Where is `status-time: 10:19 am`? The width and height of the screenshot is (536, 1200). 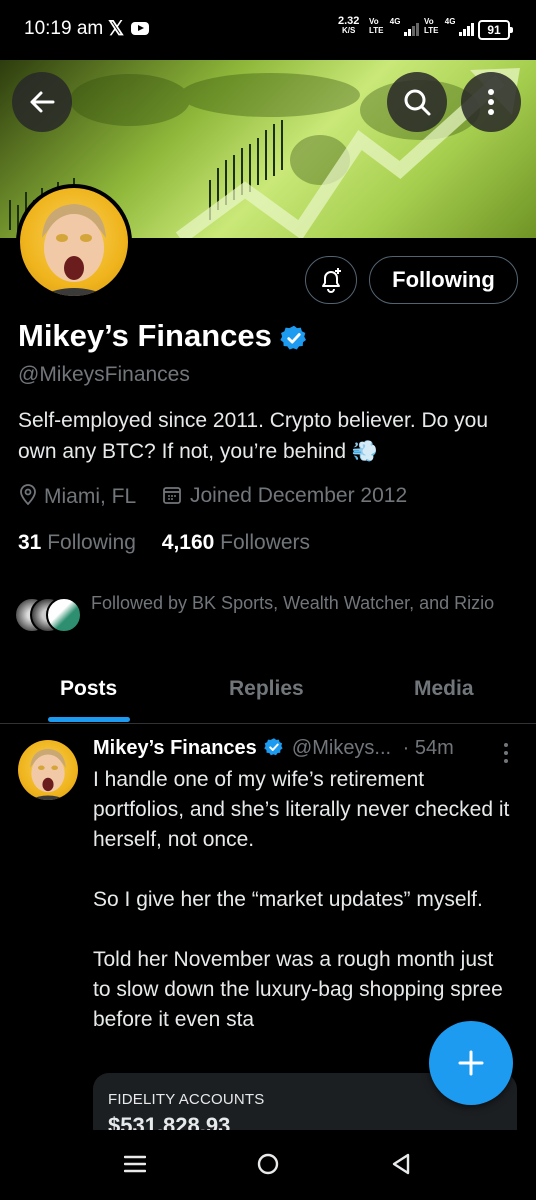 status-time: 10:19 am is located at coordinates (64, 28).